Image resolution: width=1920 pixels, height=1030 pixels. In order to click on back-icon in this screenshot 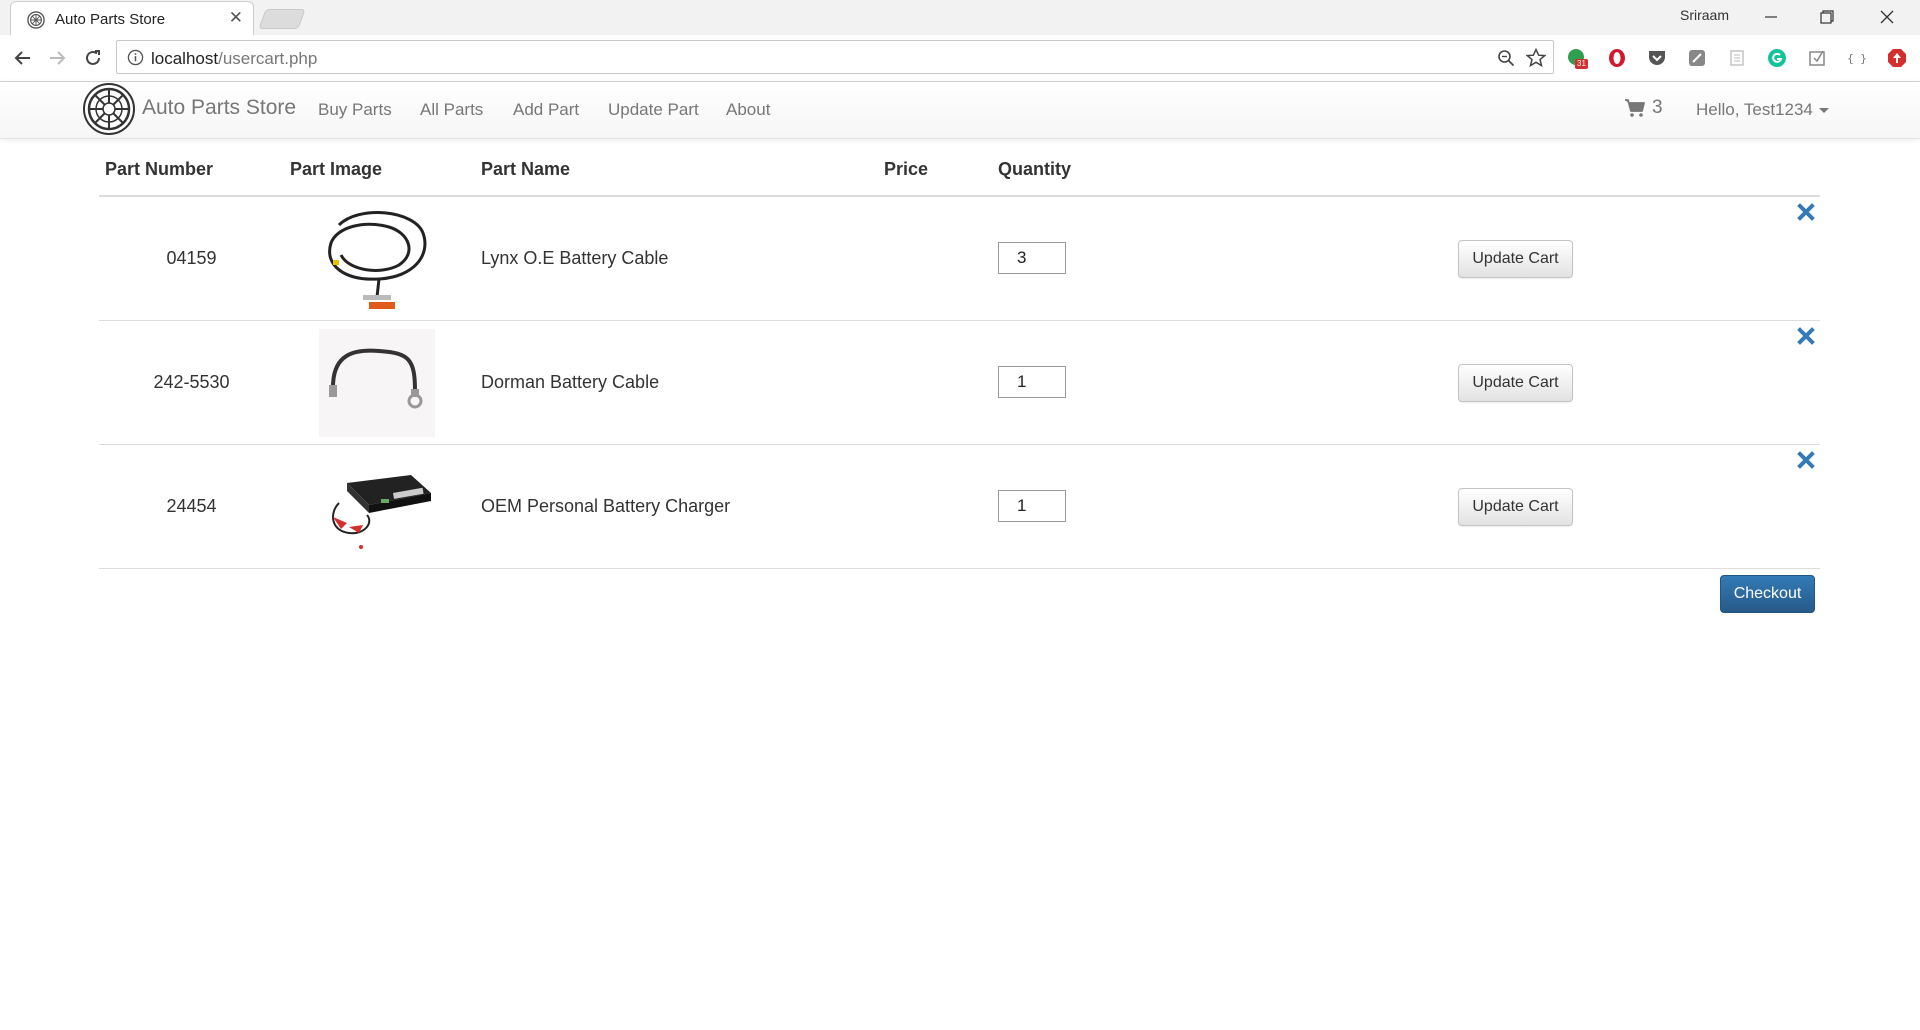, I will do `click(23, 58)`.